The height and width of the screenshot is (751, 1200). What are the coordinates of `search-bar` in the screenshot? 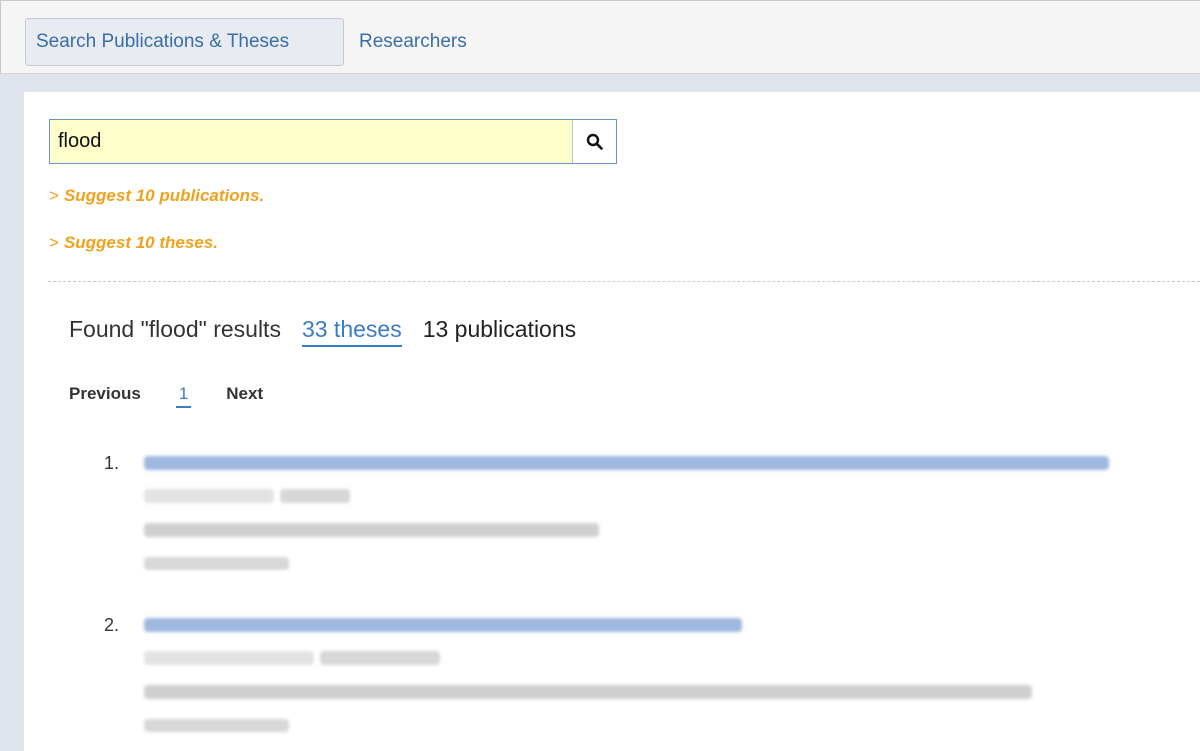 It's located at (333, 141).